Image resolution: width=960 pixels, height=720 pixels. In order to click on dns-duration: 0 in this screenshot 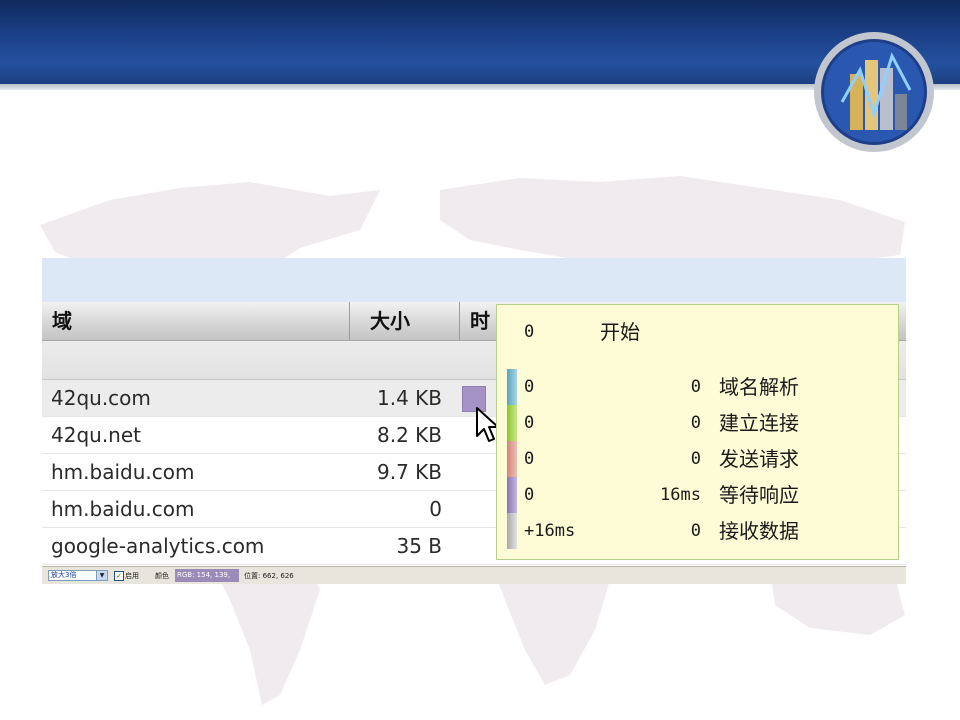, I will do `click(695, 387)`.